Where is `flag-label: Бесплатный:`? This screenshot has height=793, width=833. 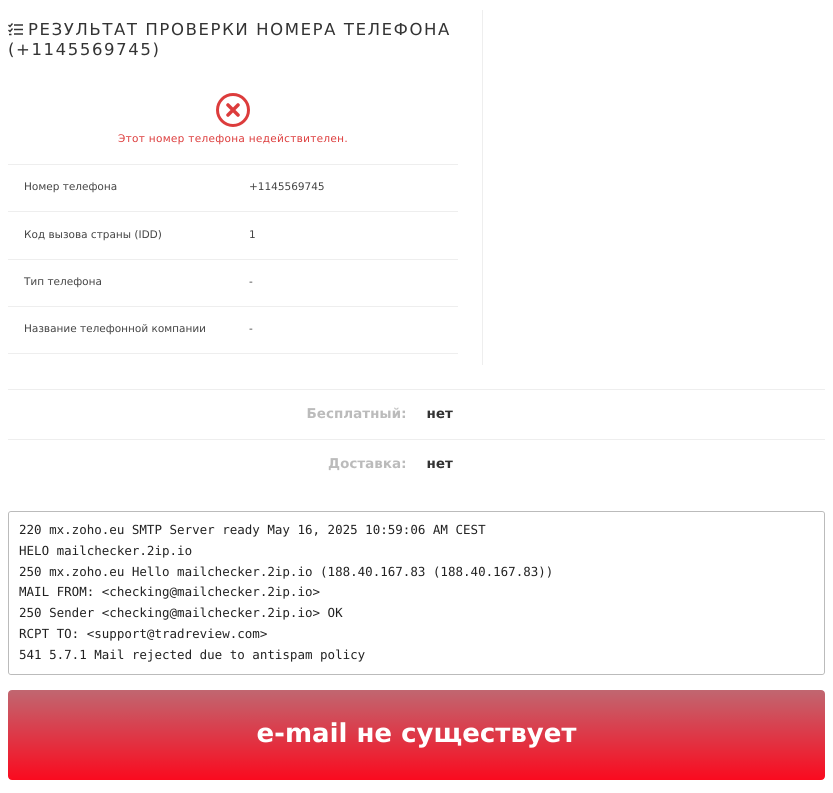 flag-label: Бесплатный: is located at coordinates (356, 414).